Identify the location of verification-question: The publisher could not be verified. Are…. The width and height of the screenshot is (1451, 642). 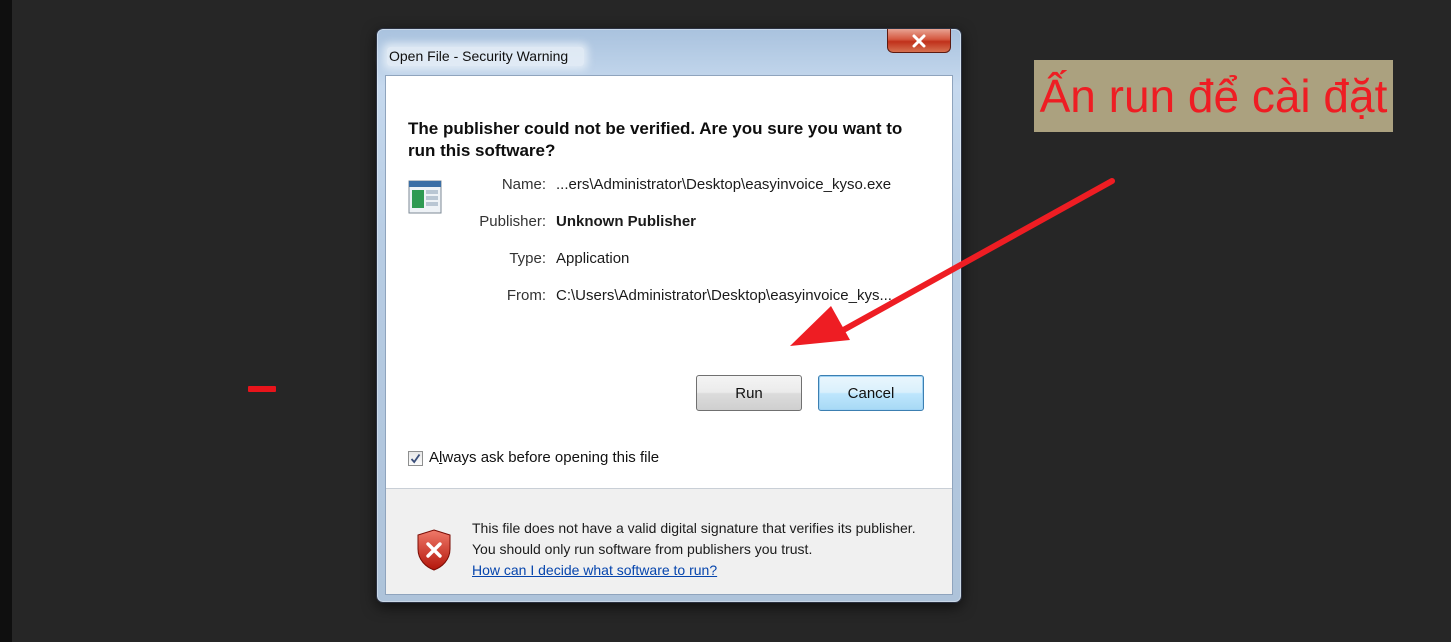
(655, 139).